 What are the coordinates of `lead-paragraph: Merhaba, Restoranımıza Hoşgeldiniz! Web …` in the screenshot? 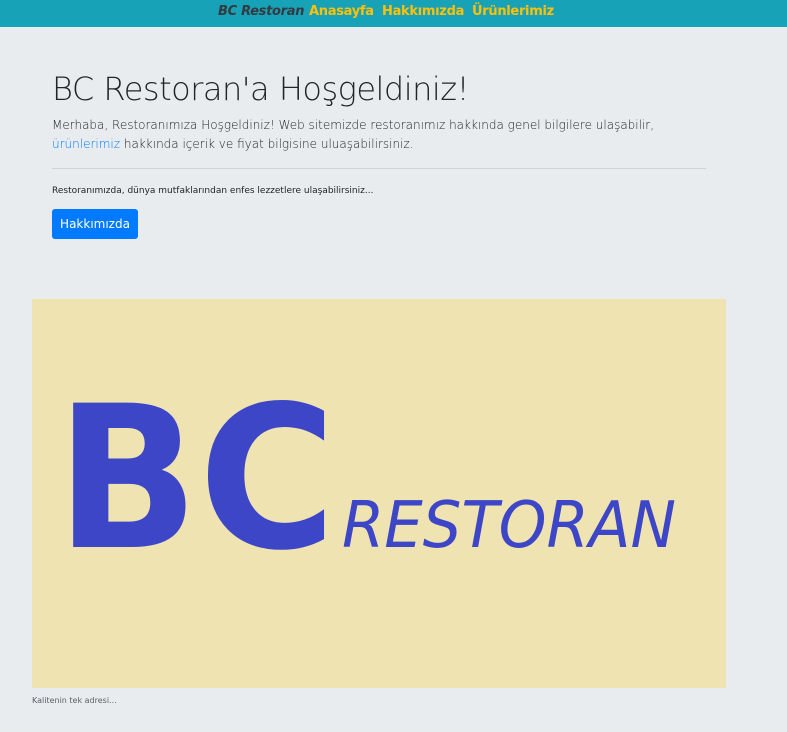 It's located at (377, 135).